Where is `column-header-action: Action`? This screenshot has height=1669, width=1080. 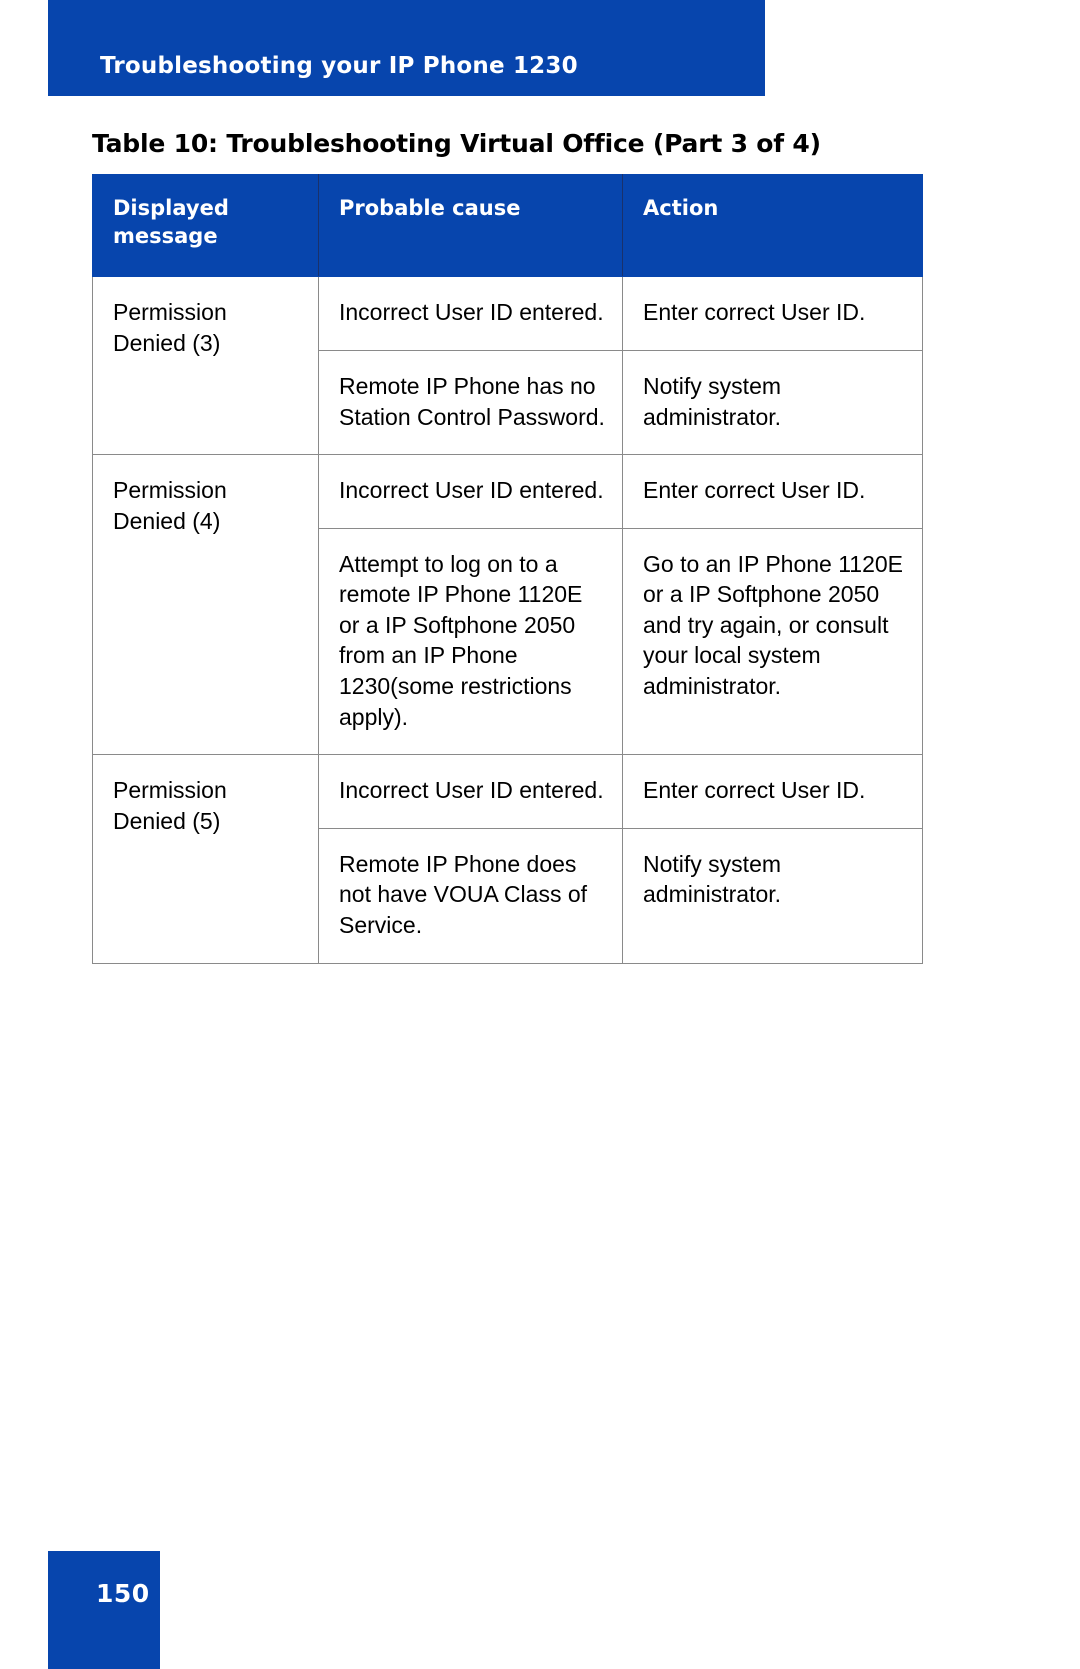 column-header-action: Action is located at coordinates (772, 225).